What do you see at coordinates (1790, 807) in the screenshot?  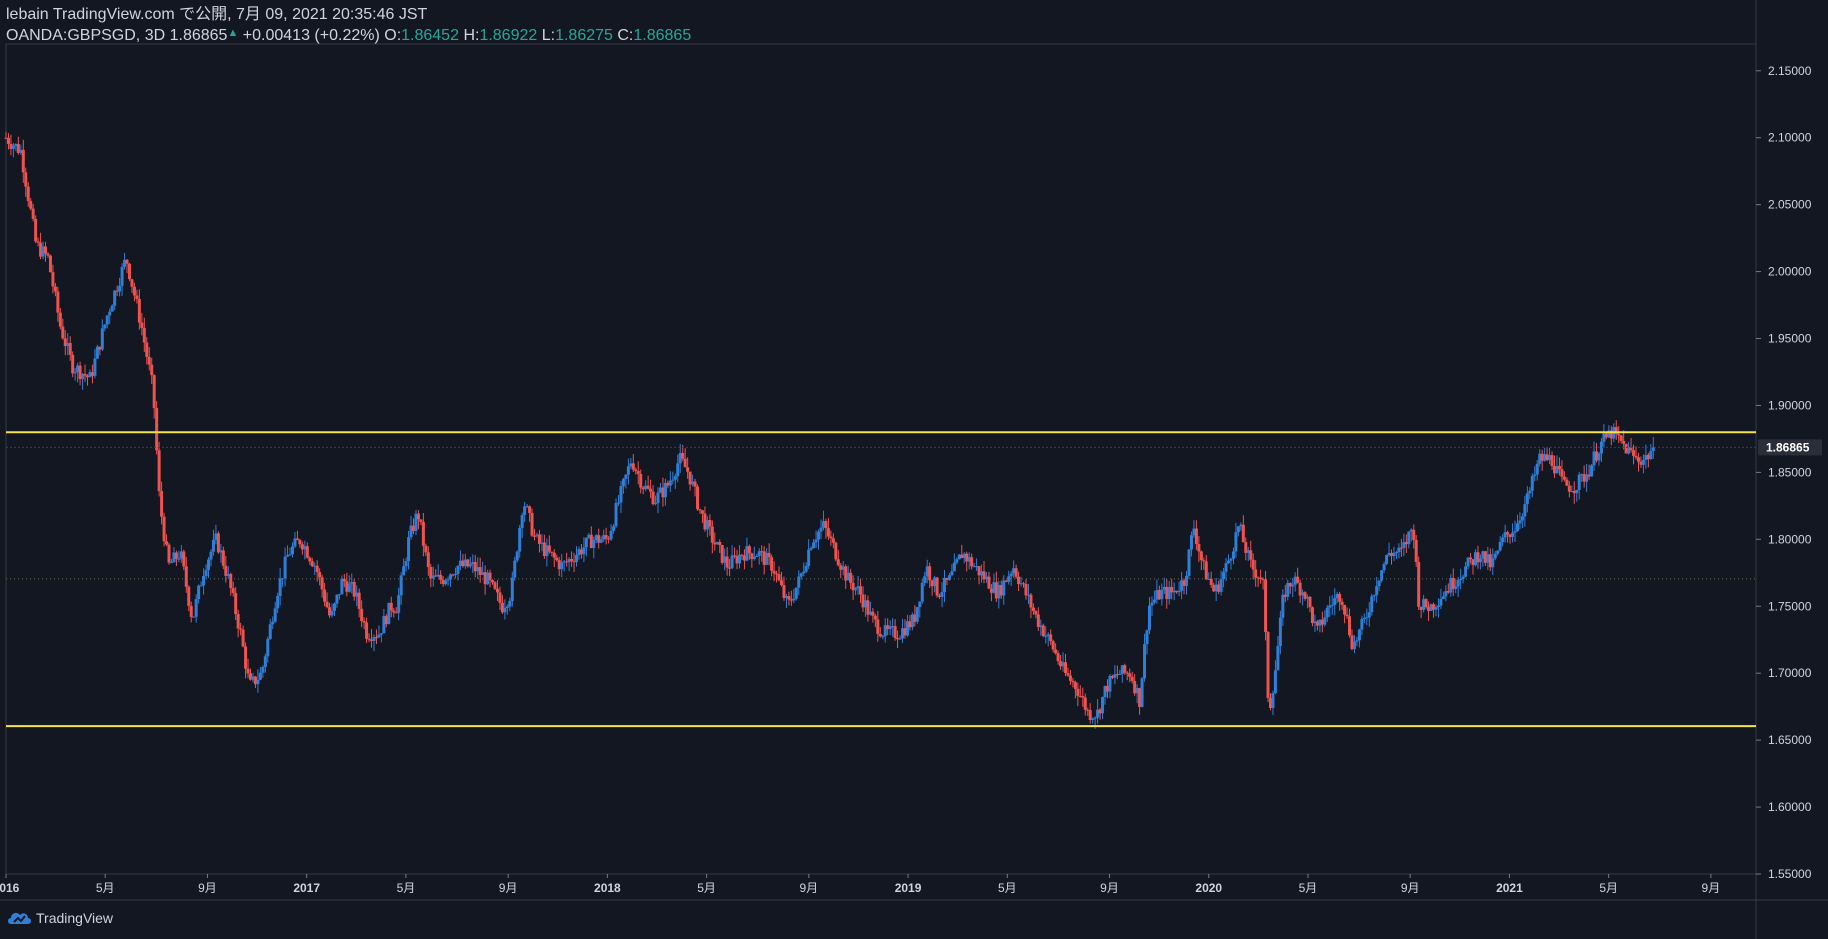 I see `y-tick-label: 1.60000` at bounding box center [1790, 807].